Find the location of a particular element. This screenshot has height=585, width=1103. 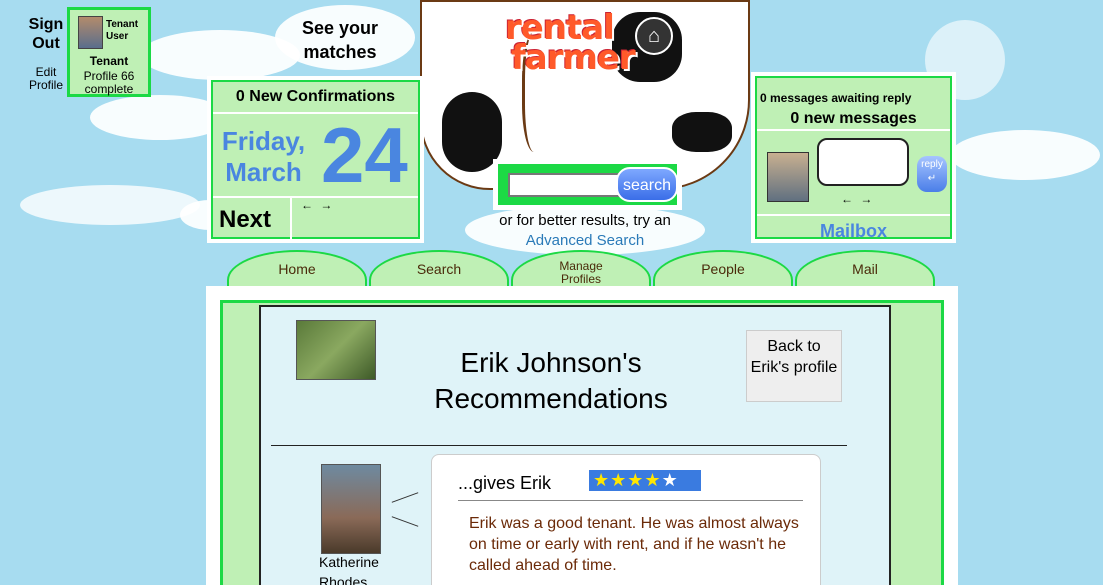

search-hint: or for better results, try an is located at coordinates (585, 220).